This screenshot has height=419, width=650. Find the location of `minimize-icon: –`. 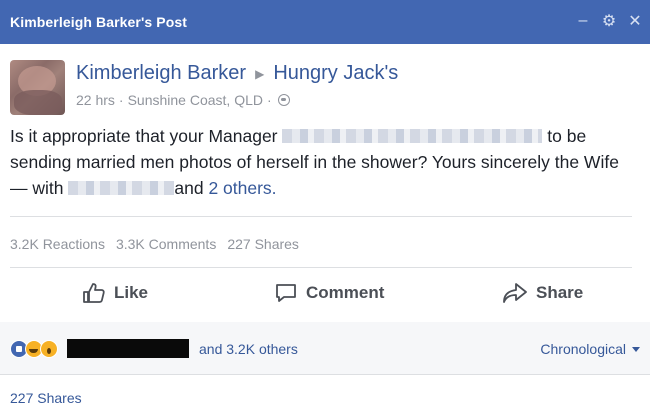

minimize-icon: – is located at coordinates (583, 21).